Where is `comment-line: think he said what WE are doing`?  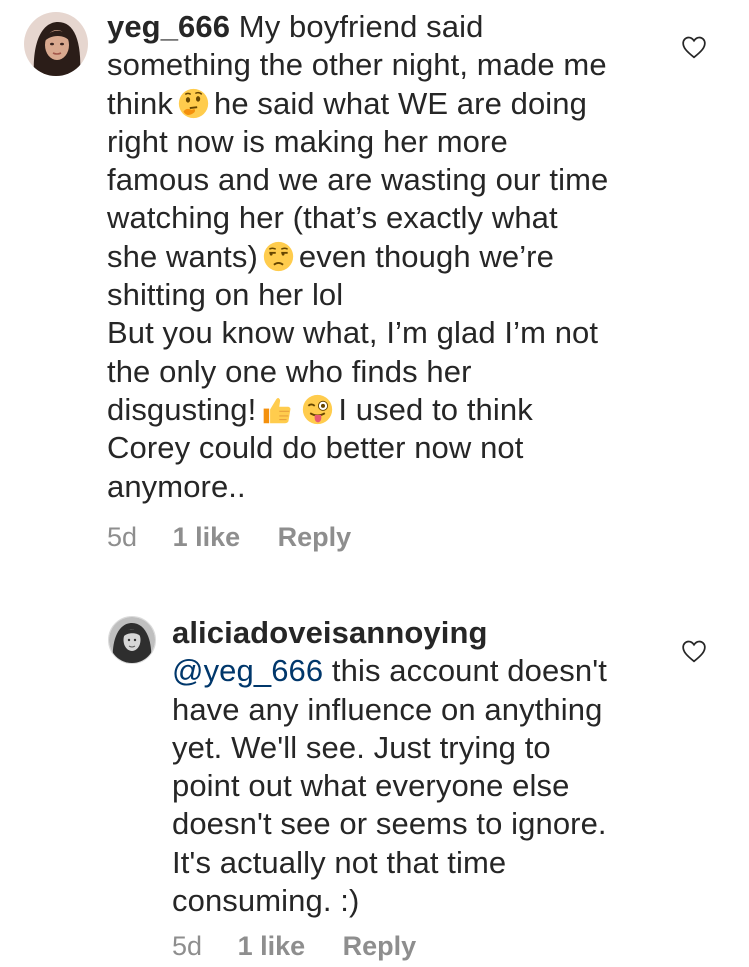
comment-line: think he said what WE are doing is located at coordinates (387, 104).